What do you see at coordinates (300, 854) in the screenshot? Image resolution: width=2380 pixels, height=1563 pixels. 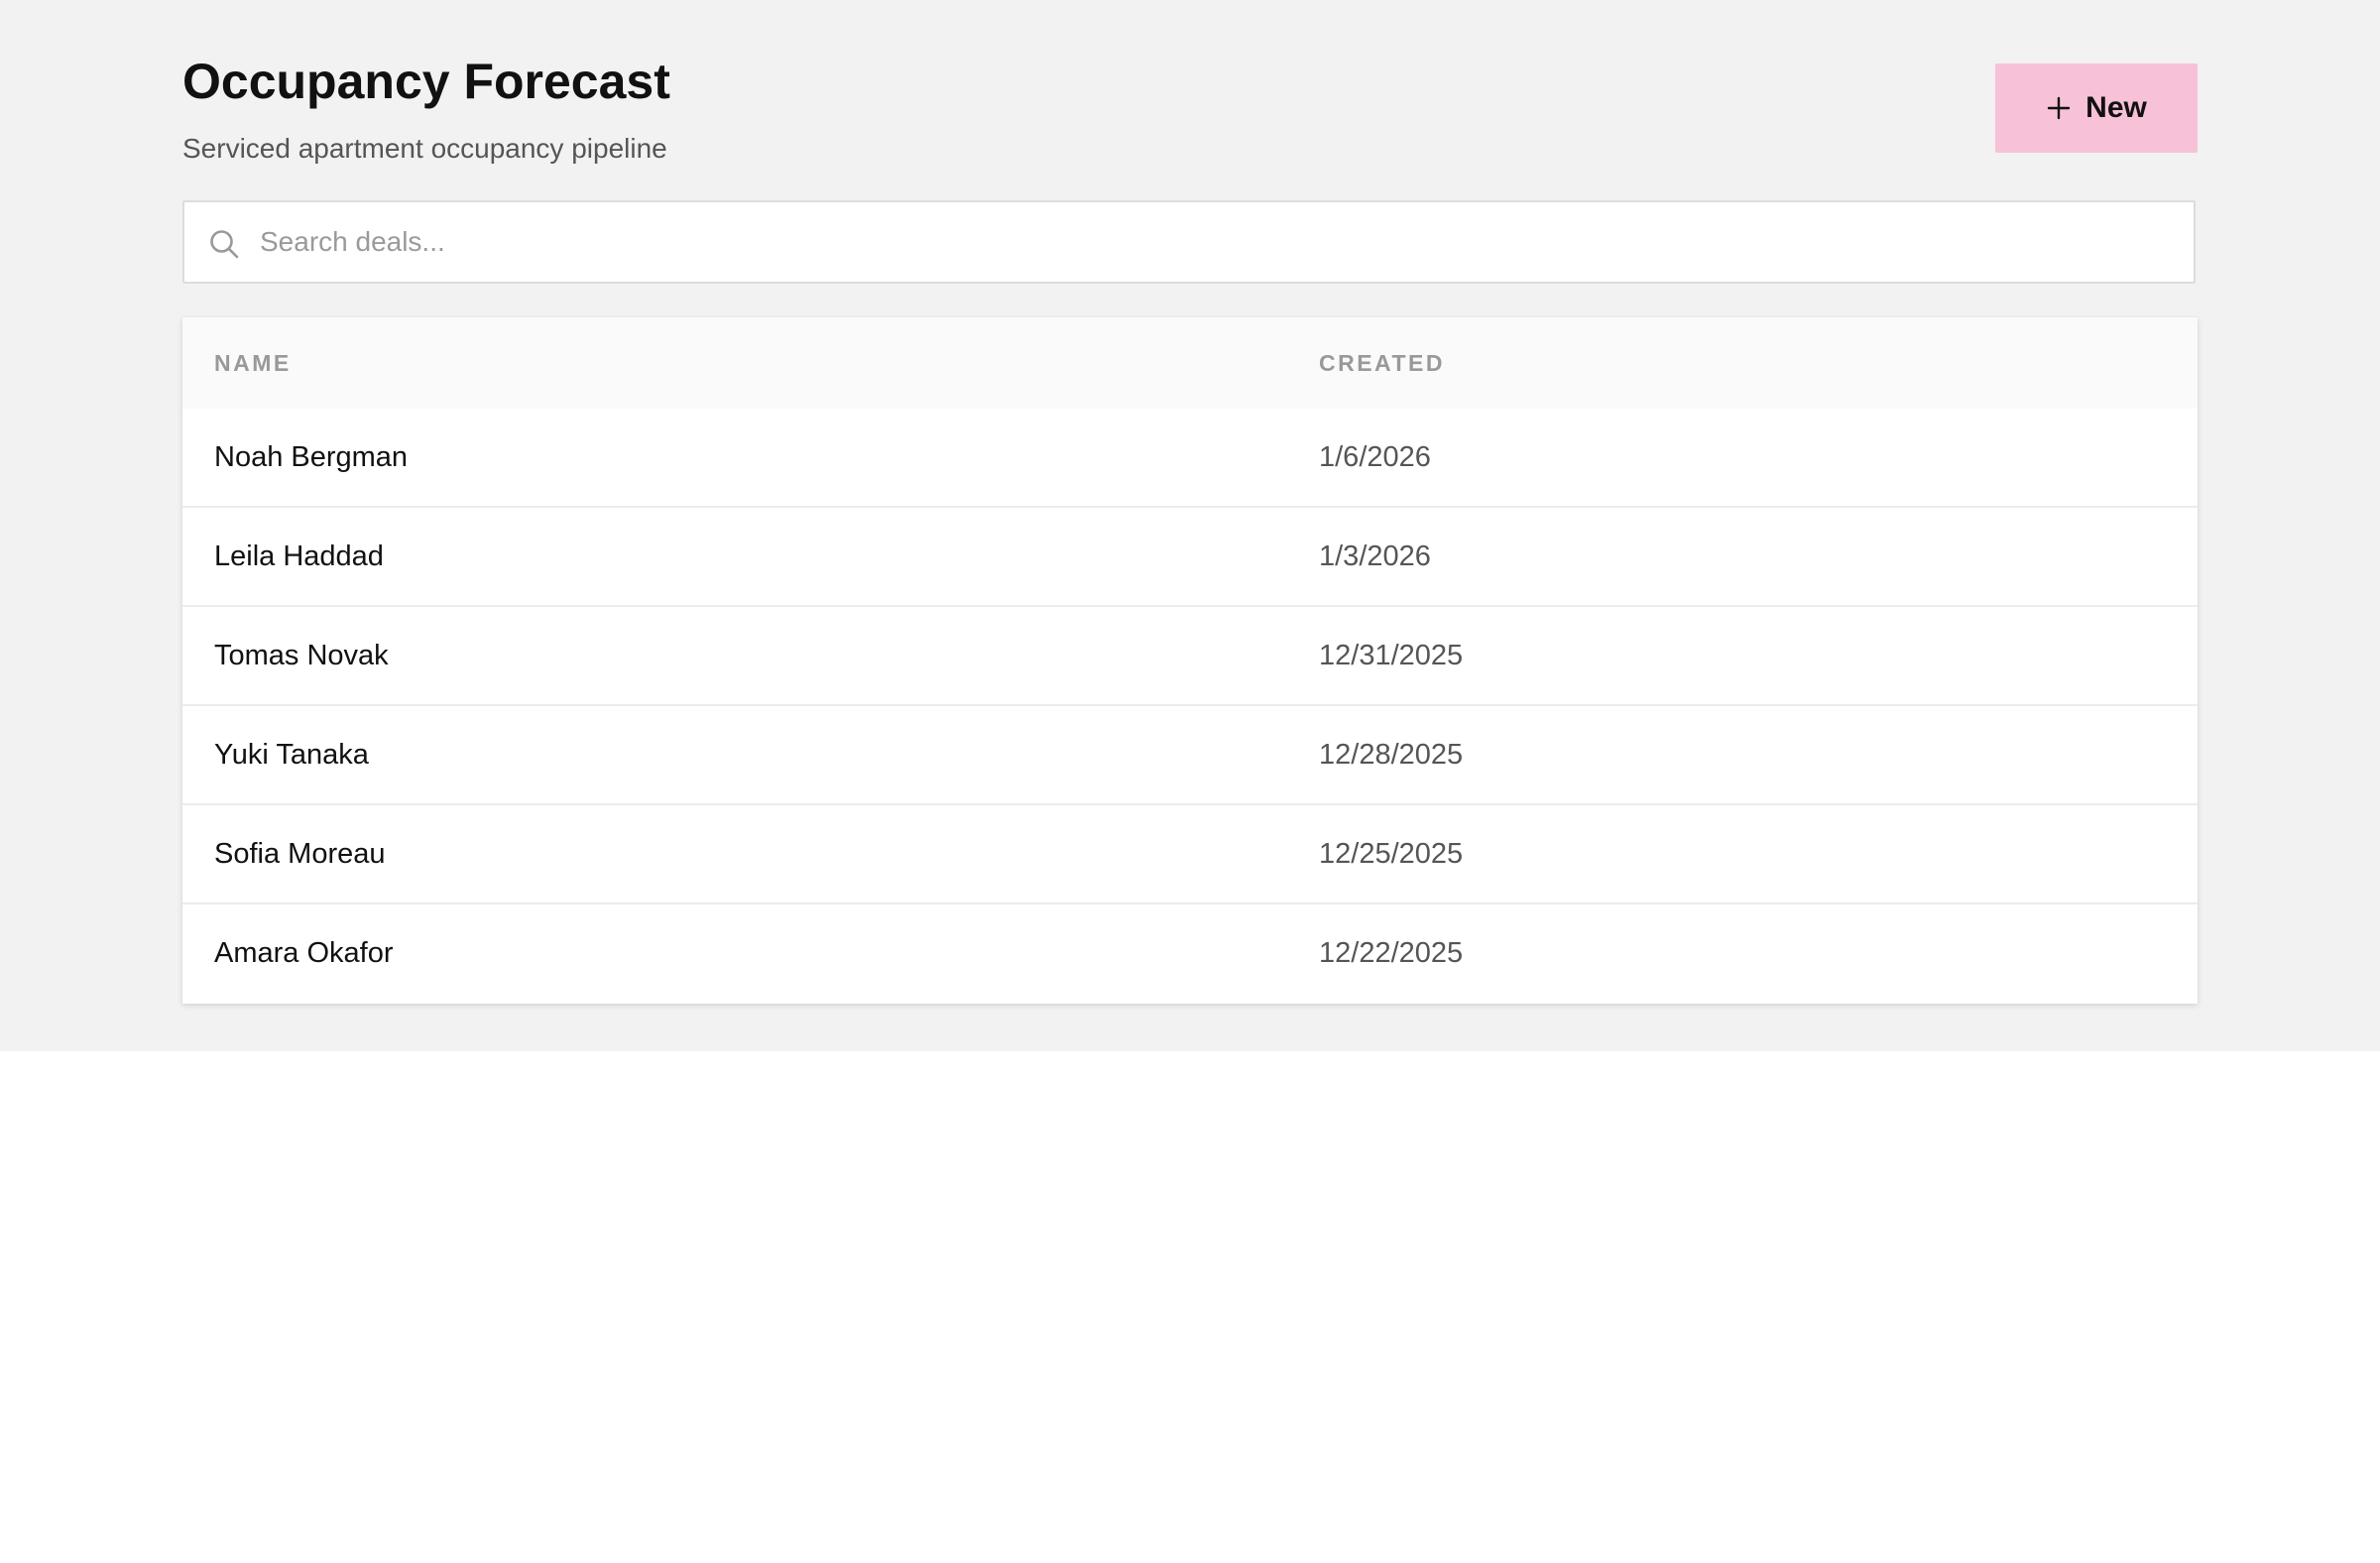 I see `row-name: Sofia Moreau` at bounding box center [300, 854].